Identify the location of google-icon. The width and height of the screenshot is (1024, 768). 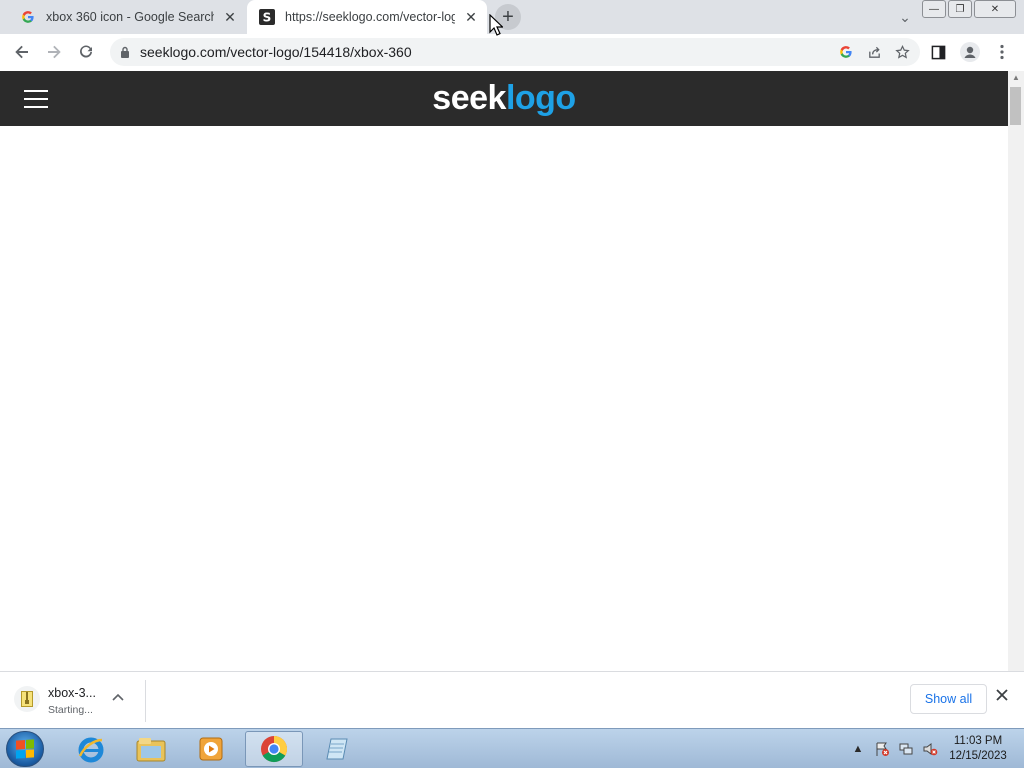
(28, 17).